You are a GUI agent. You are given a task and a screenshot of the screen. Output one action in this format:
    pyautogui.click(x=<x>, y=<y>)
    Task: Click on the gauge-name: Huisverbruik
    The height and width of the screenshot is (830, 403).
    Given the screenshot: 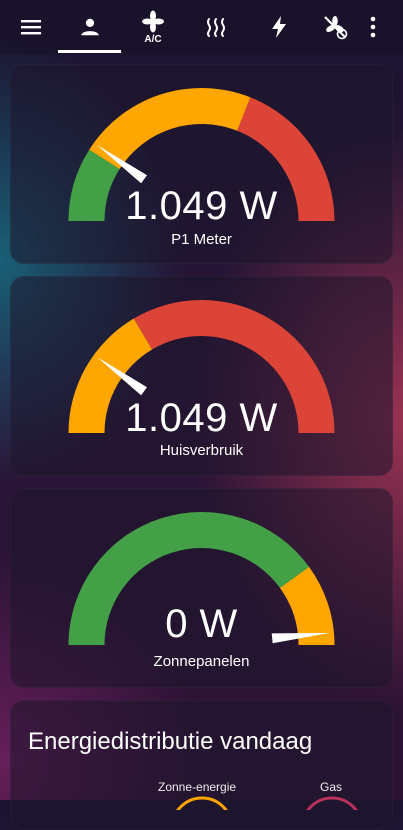 What is the action you would take?
    pyautogui.click(x=201, y=450)
    